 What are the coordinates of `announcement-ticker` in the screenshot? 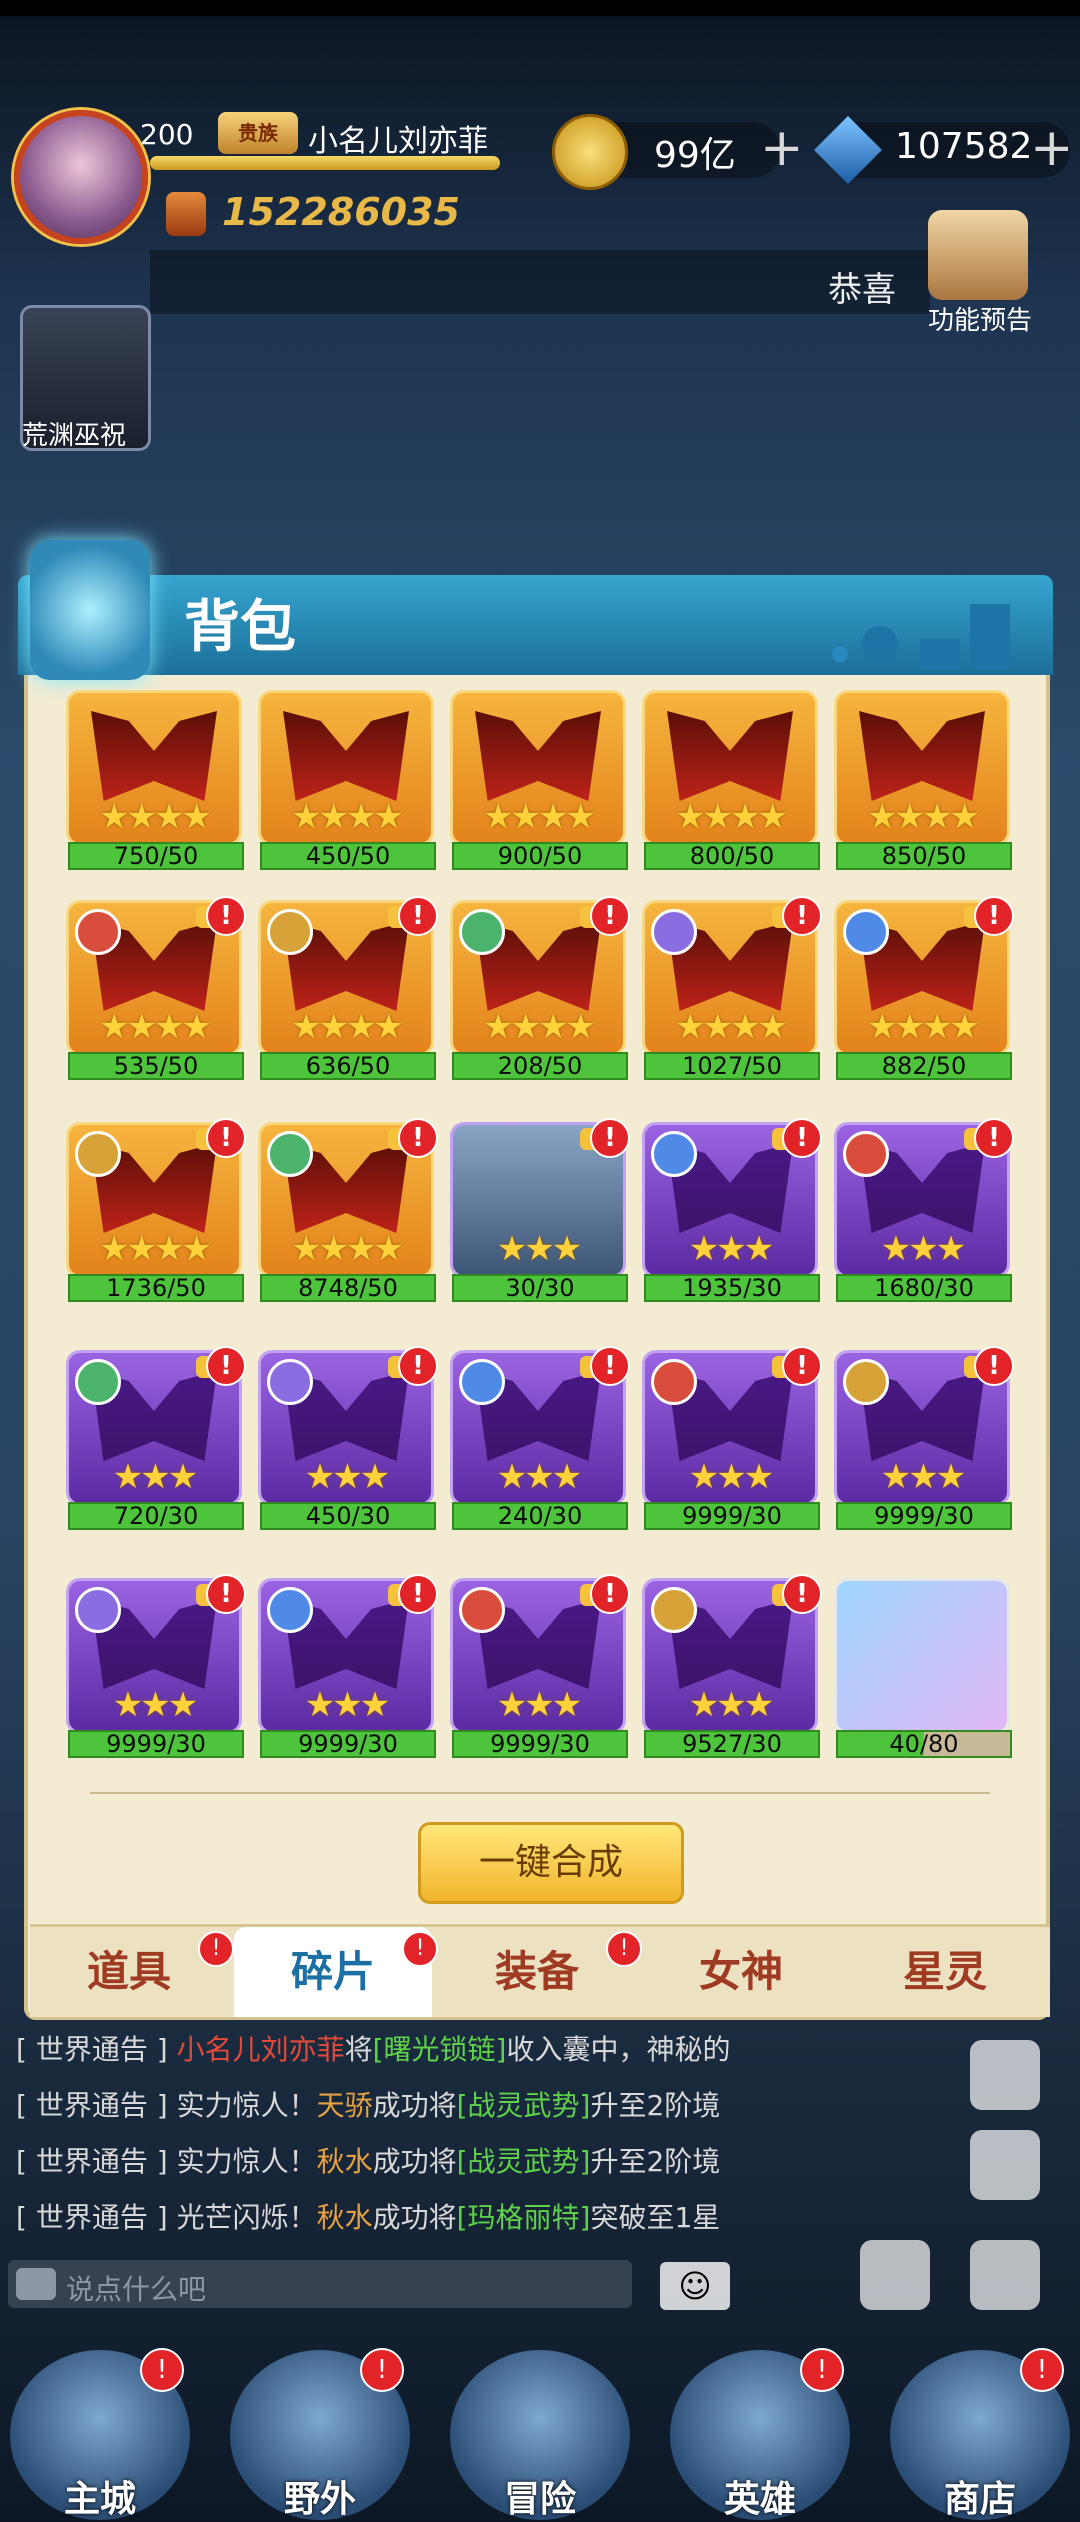 It's located at (540, 282).